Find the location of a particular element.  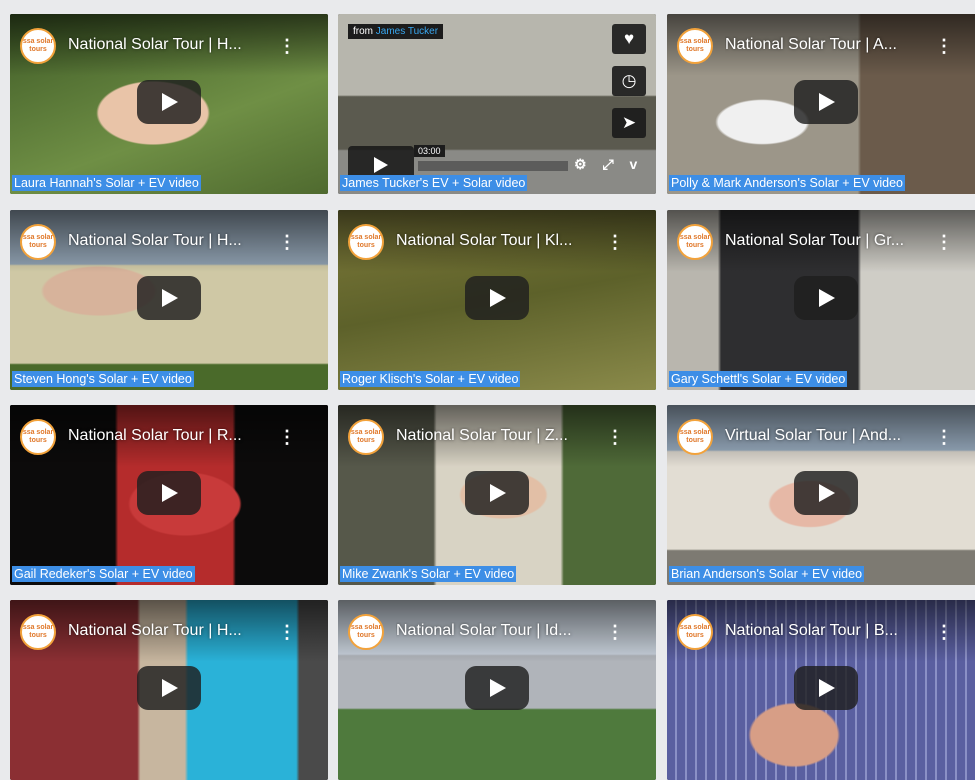

vimeo-from-badge: from James Tucker is located at coordinates (396, 31).